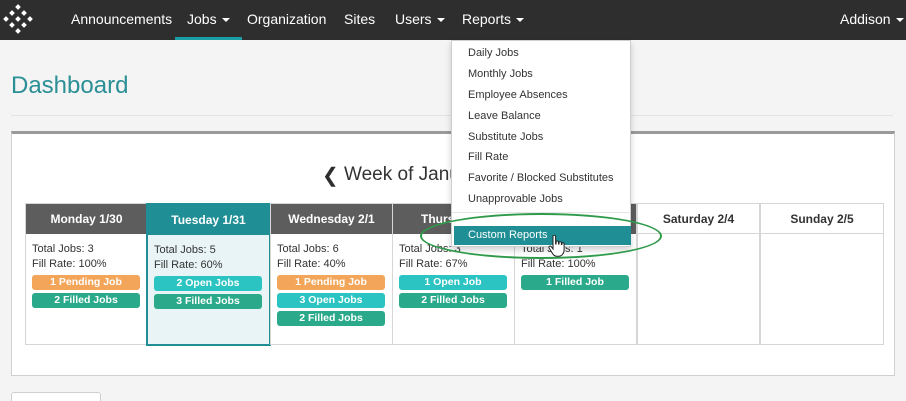 The width and height of the screenshot is (906, 401). Describe the element at coordinates (208, 220) in the screenshot. I see `day-header: Tuesday 1/31` at that location.